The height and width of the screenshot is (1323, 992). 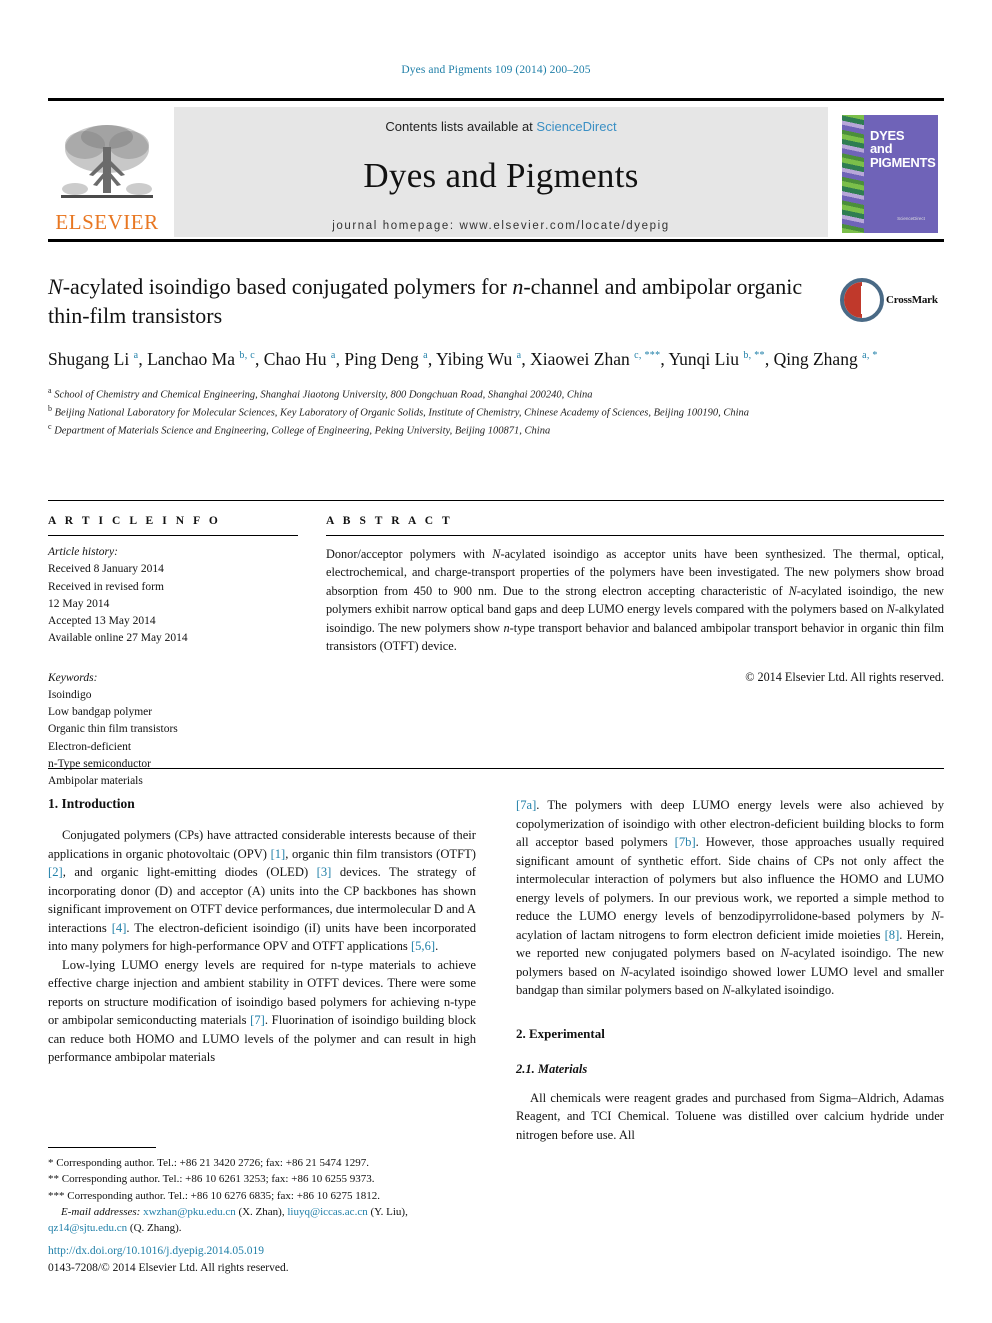 I want to click on info-abstract-bottom-rule, so click(x=496, y=768).